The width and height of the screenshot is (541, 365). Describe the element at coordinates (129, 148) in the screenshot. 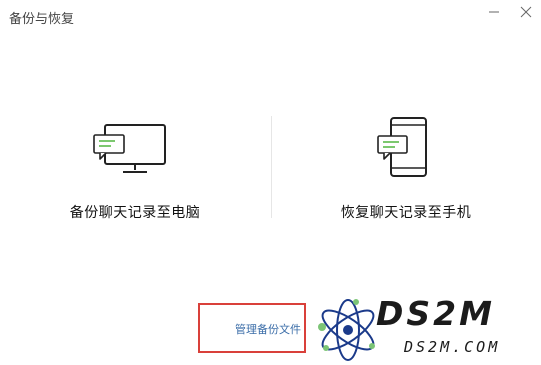

I see `monitor-chat-icon` at that location.